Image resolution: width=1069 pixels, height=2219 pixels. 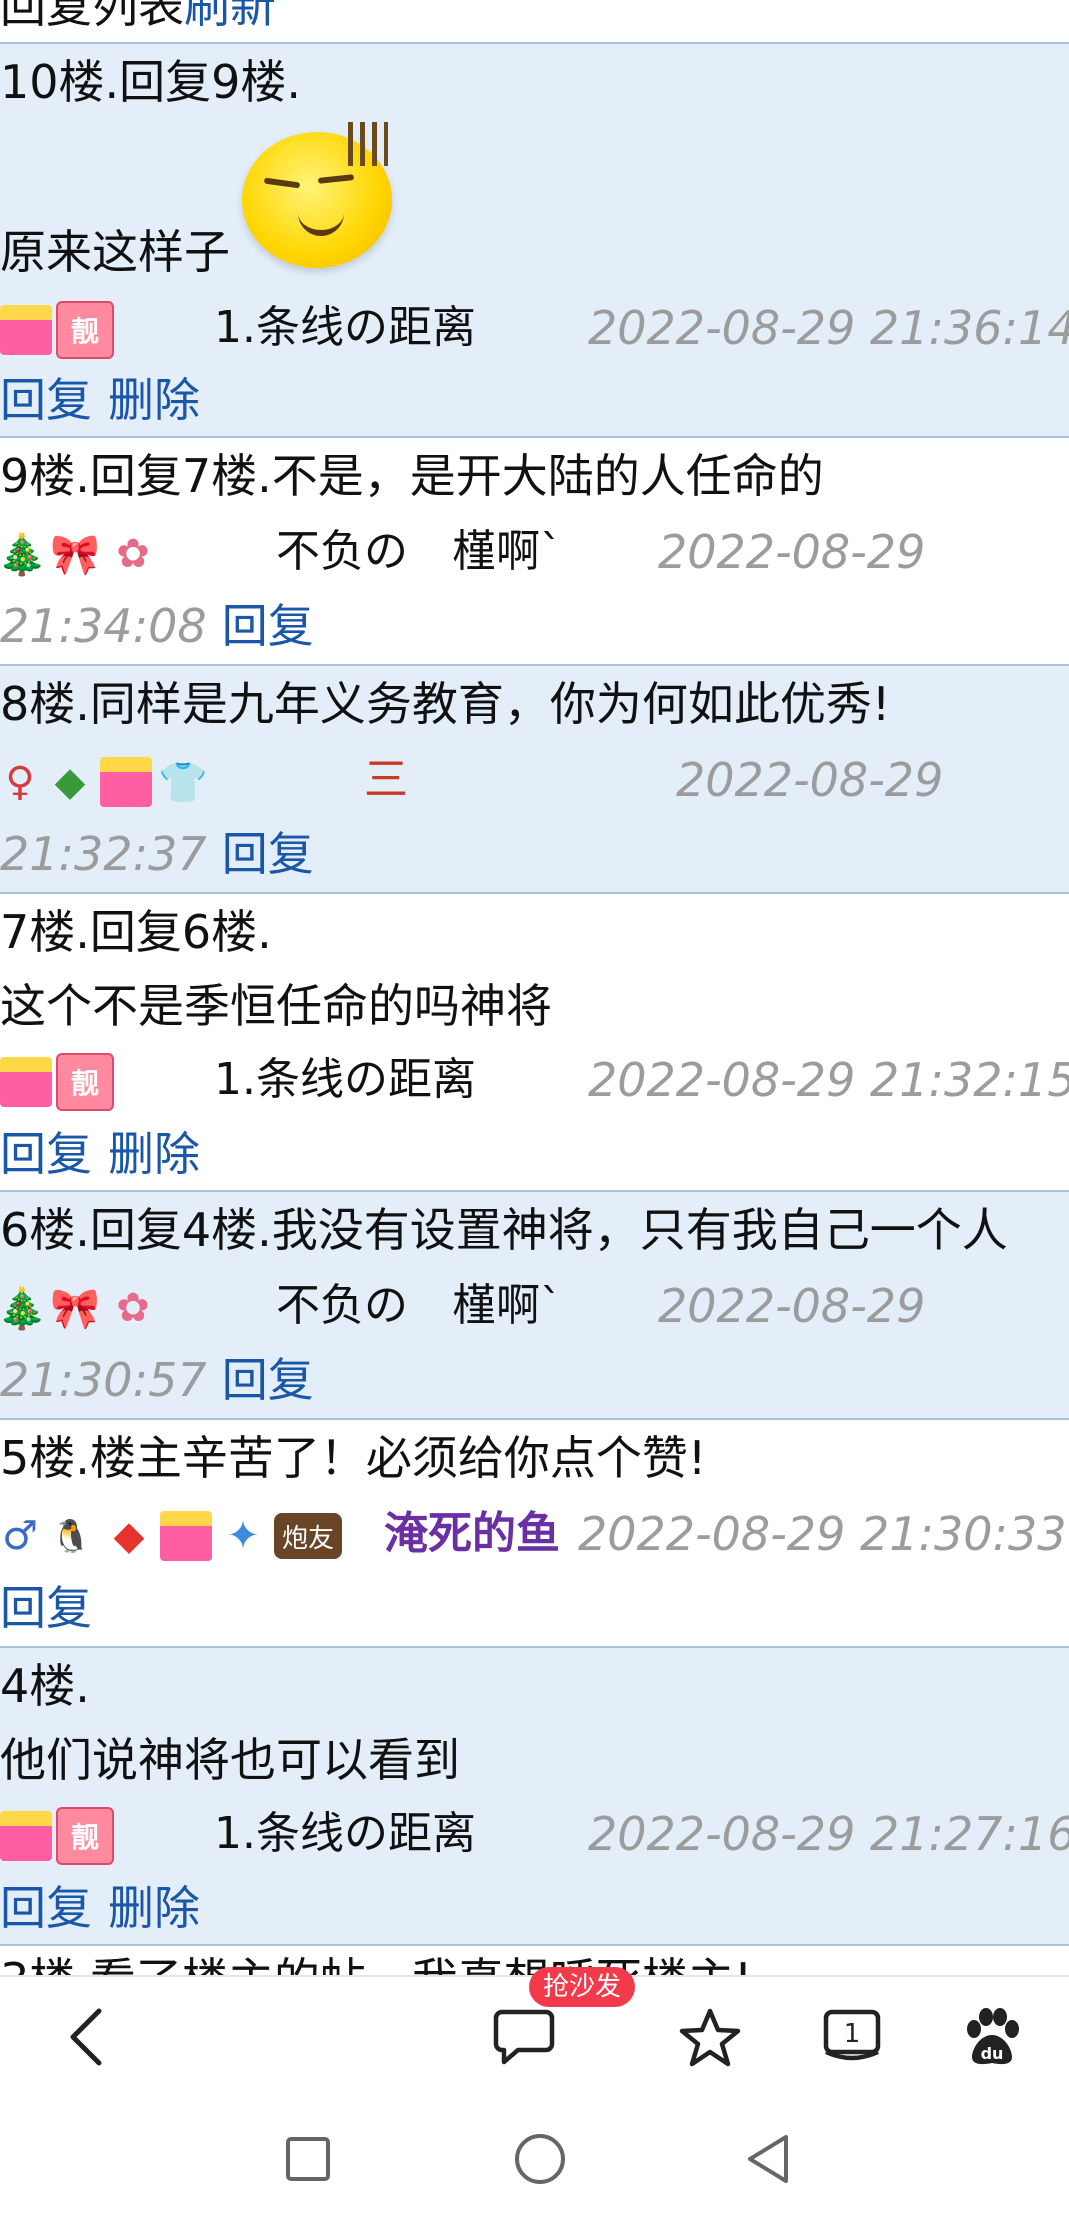 I want to click on system-navigation-bar, so click(x=534, y=2158).